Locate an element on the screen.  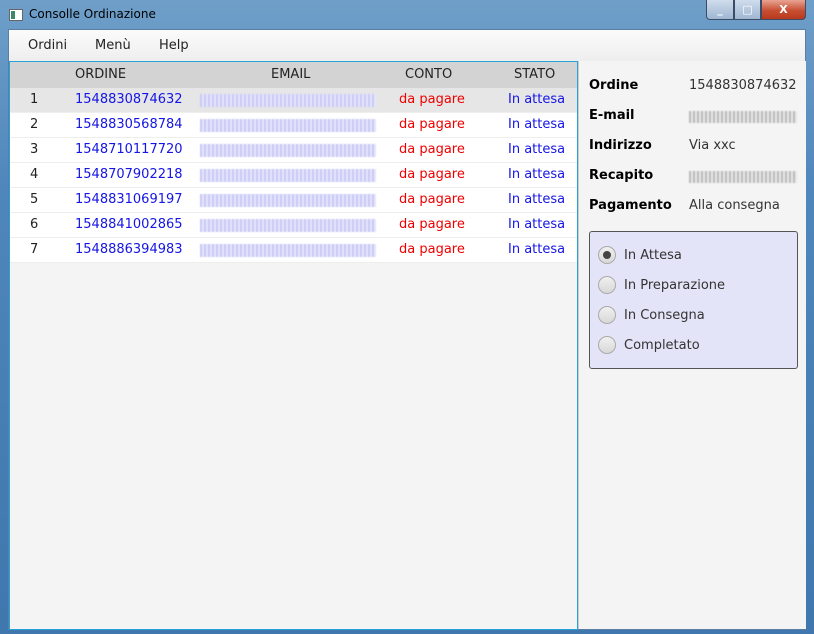
status-radio-label: In Preparazione is located at coordinates (675, 285).